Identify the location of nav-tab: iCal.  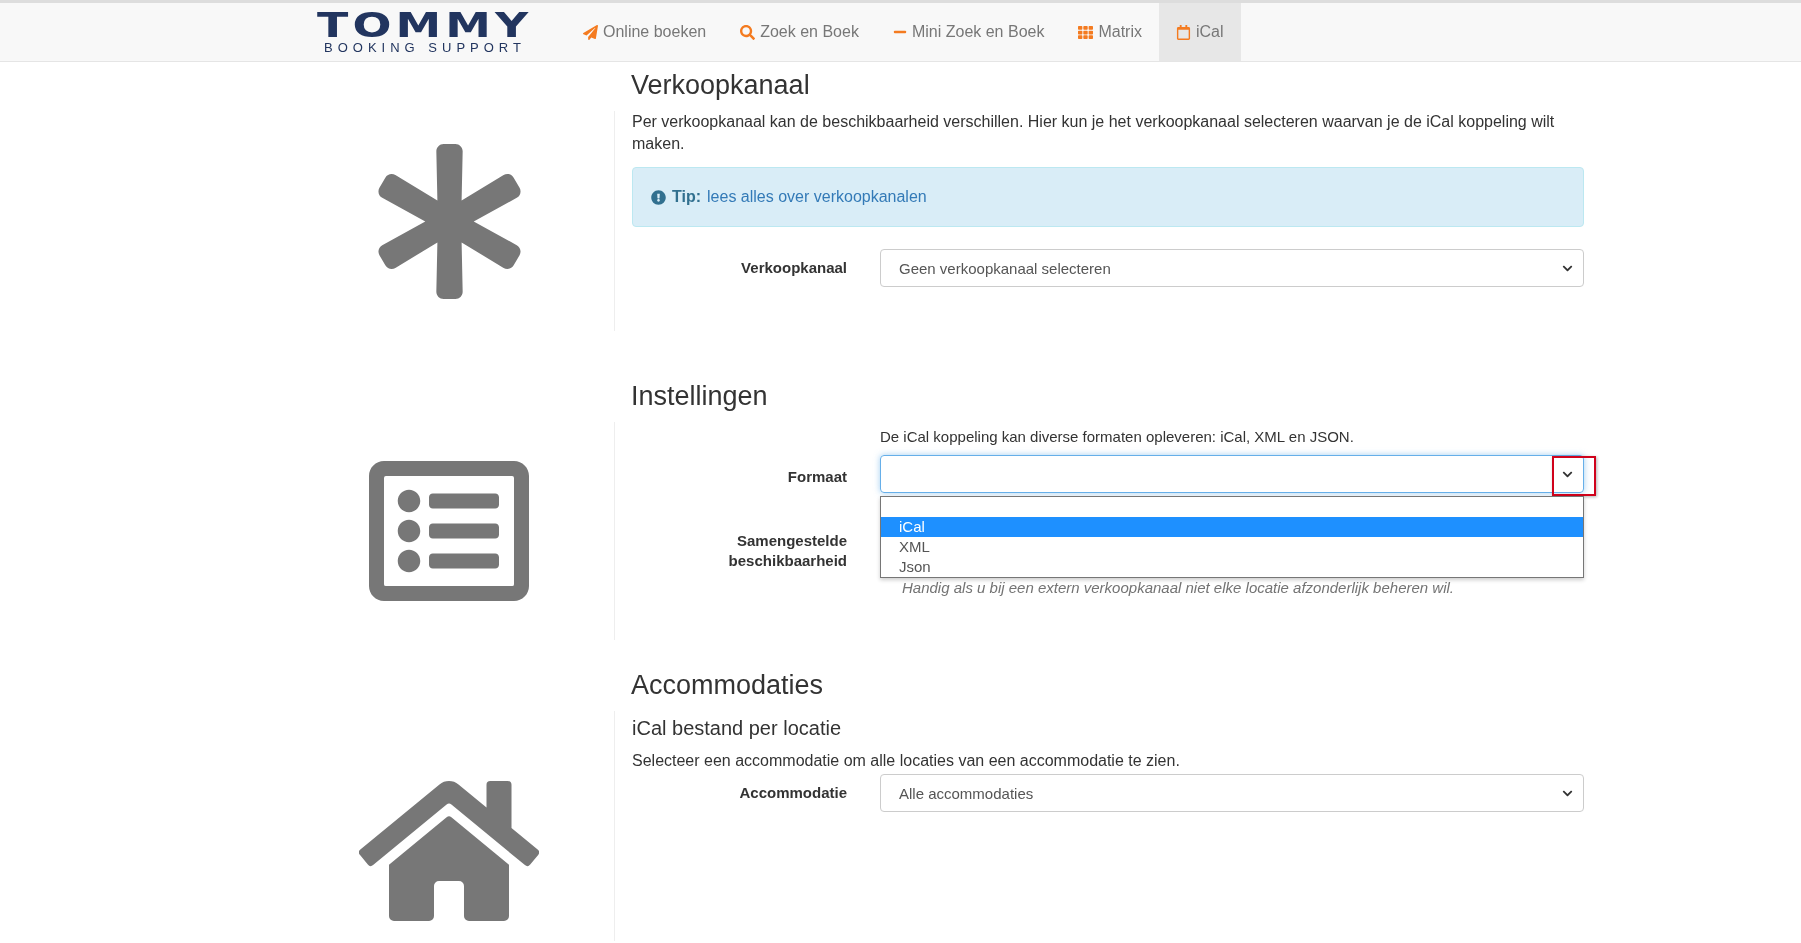
(1200, 32).